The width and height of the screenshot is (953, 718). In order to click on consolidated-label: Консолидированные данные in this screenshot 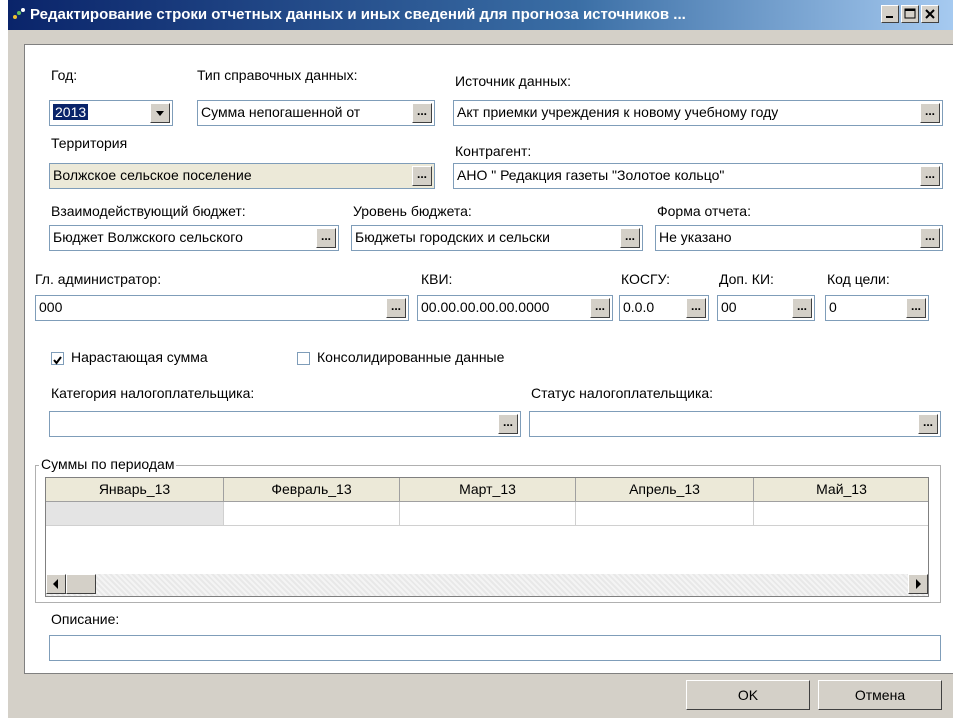, I will do `click(411, 357)`.